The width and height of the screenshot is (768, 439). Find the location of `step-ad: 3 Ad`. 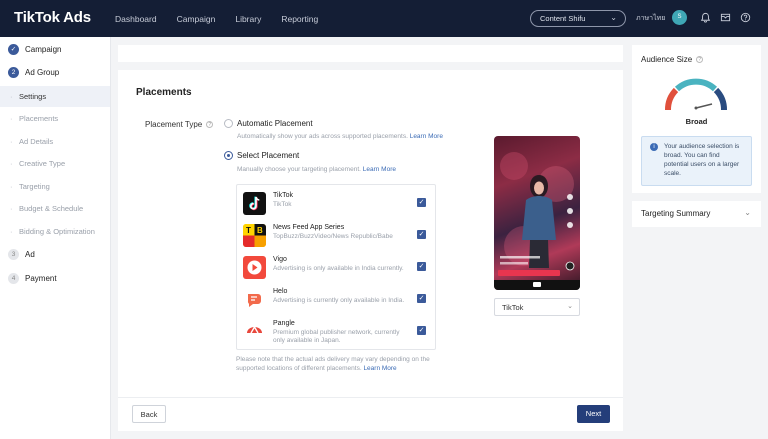

step-ad: 3 Ad is located at coordinates (21, 254).